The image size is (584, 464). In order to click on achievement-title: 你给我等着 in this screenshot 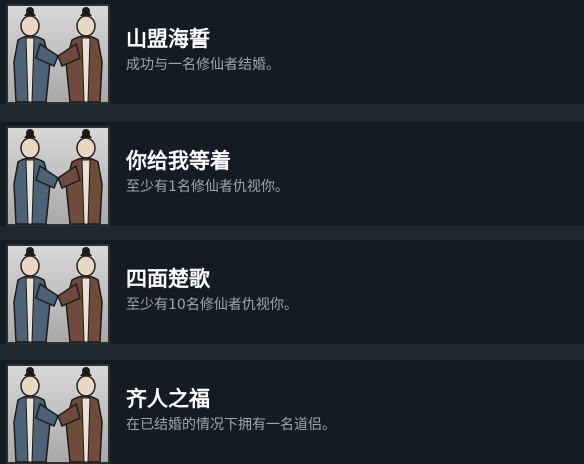, I will do `click(178, 161)`.